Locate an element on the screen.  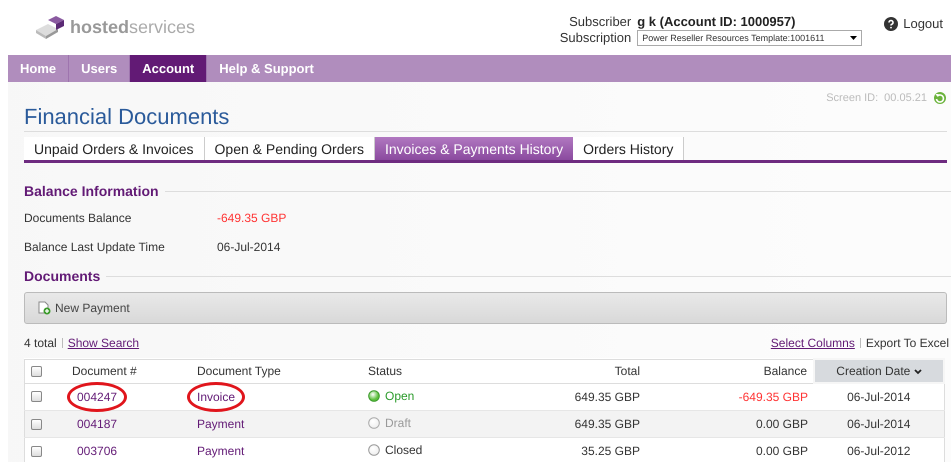
tab: Unpaid Orders & Invoices is located at coordinates (114, 148).